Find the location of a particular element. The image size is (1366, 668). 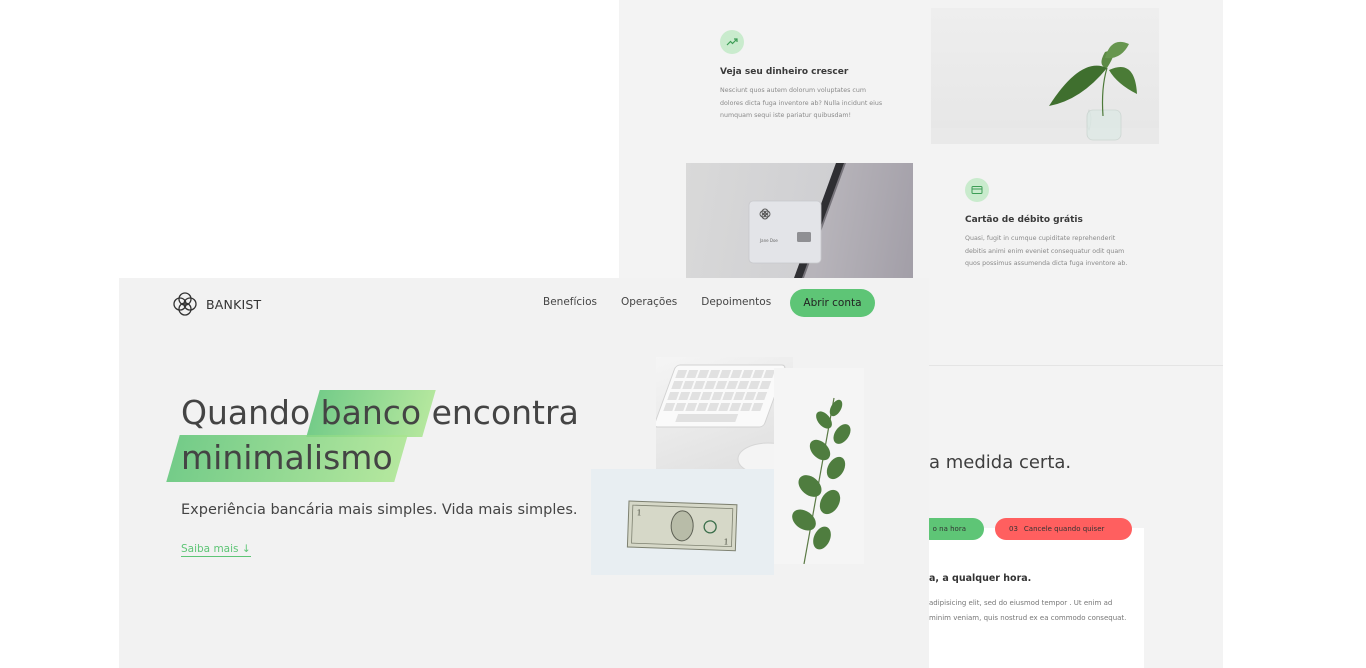

nav-link-beneficios: Benefícios is located at coordinates (570, 302).